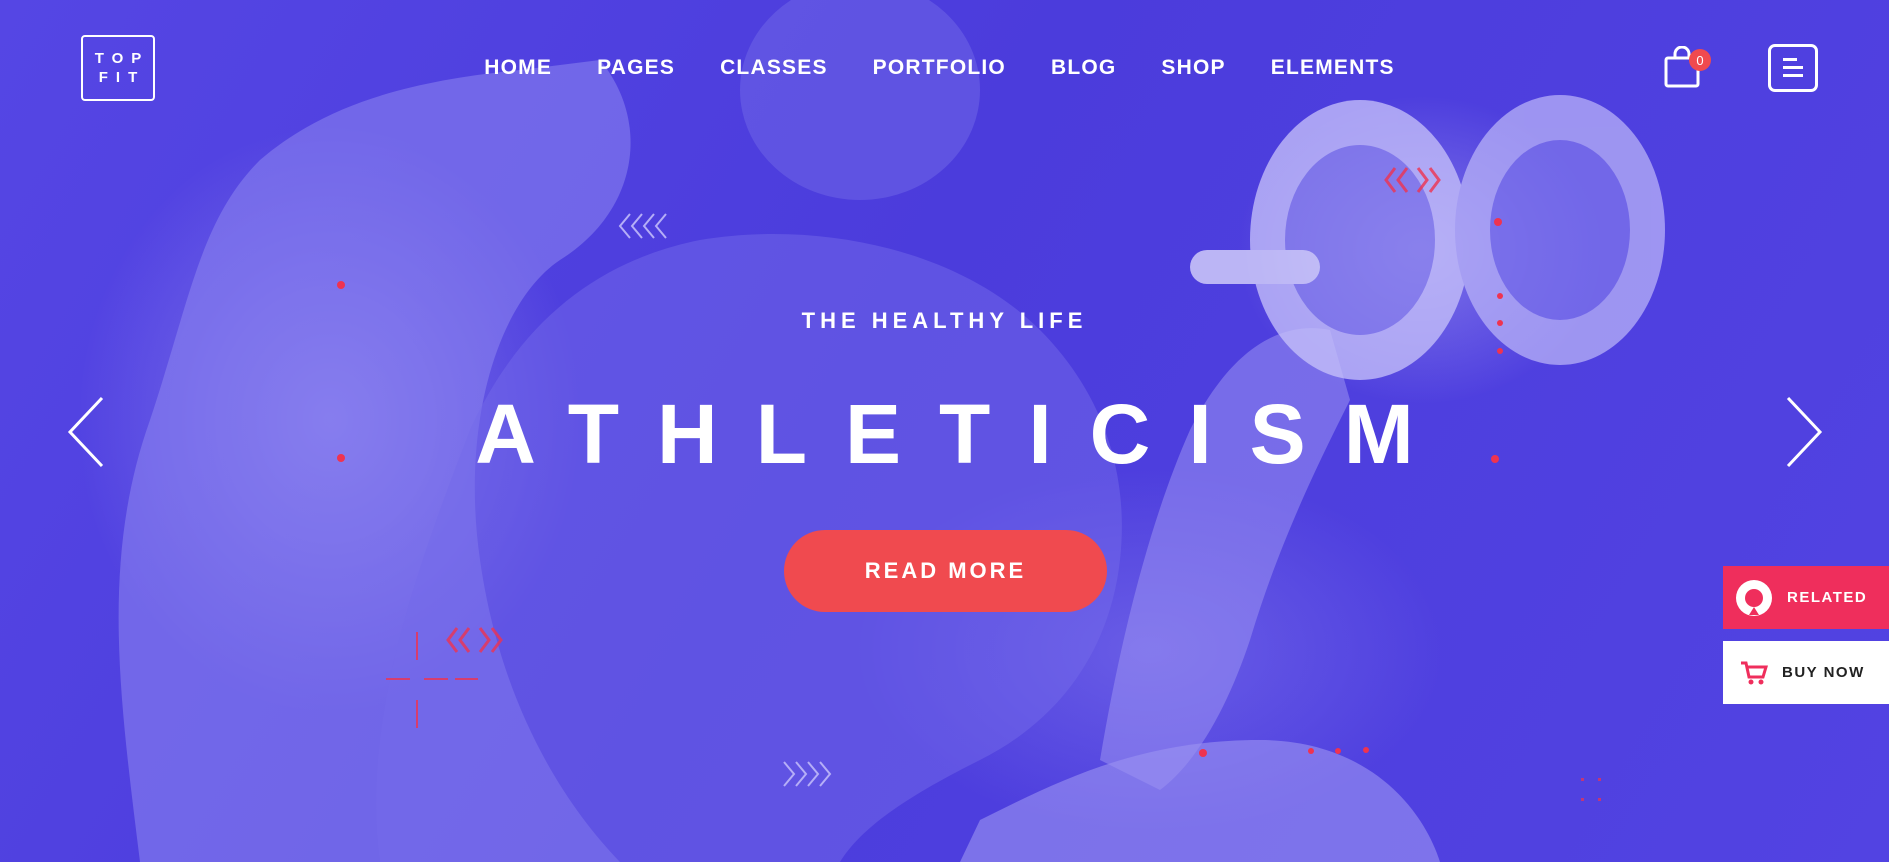 This screenshot has width=1889, height=862. What do you see at coordinates (1193, 68) in the screenshot?
I see `nav-item-shop: SHOP` at bounding box center [1193, 68].